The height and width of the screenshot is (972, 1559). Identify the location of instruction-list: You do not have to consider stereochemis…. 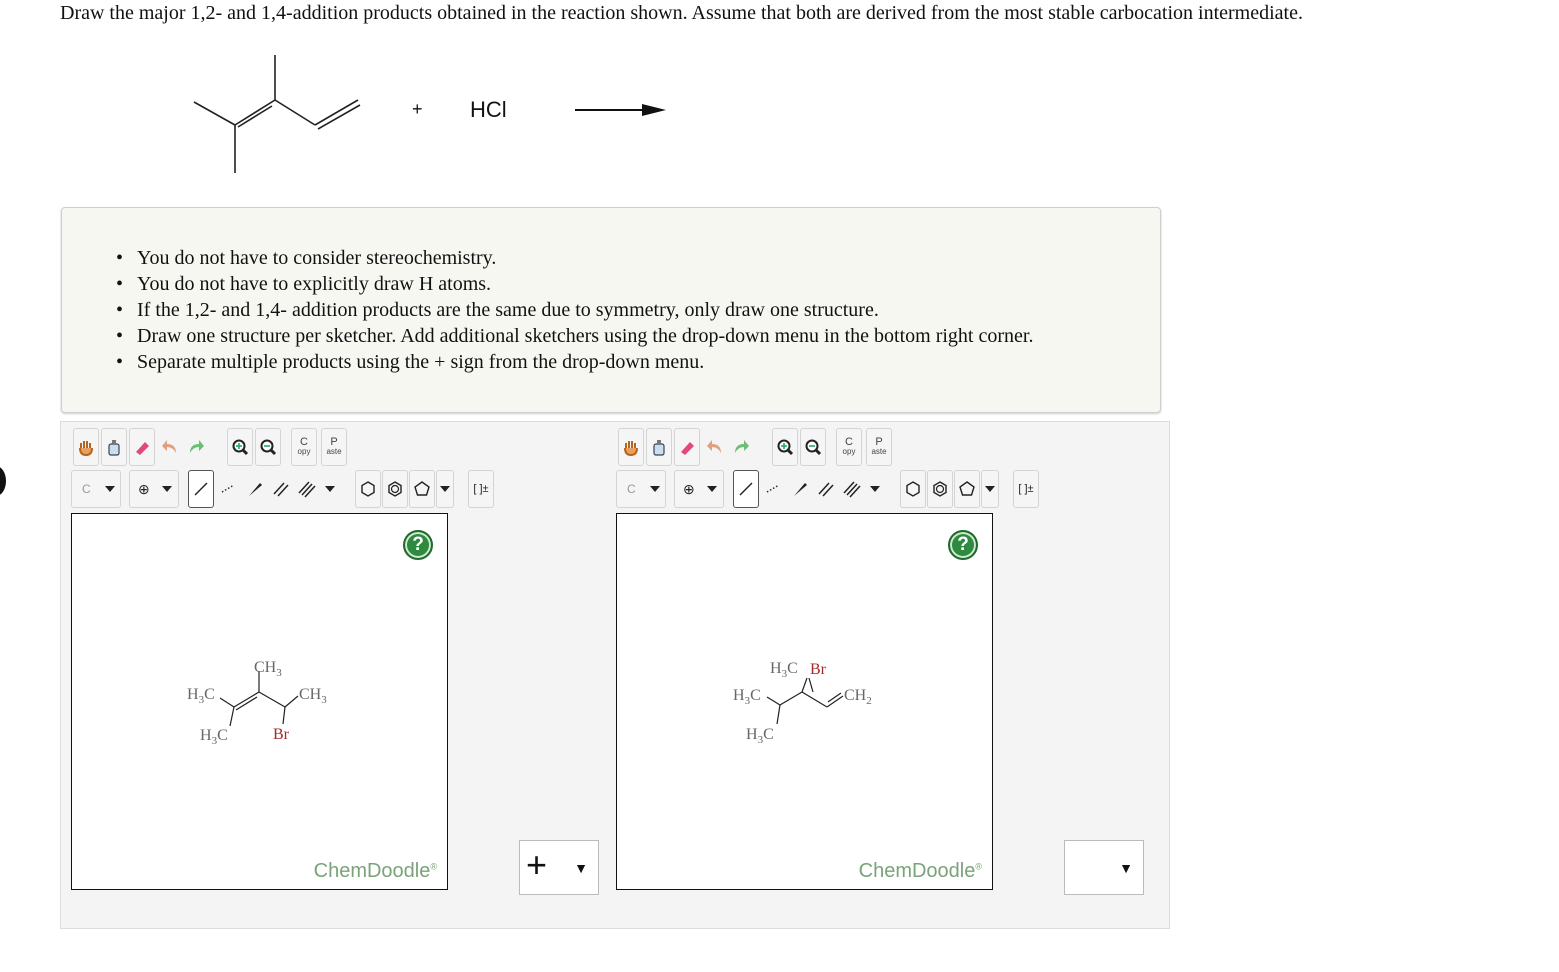
(574, 310).